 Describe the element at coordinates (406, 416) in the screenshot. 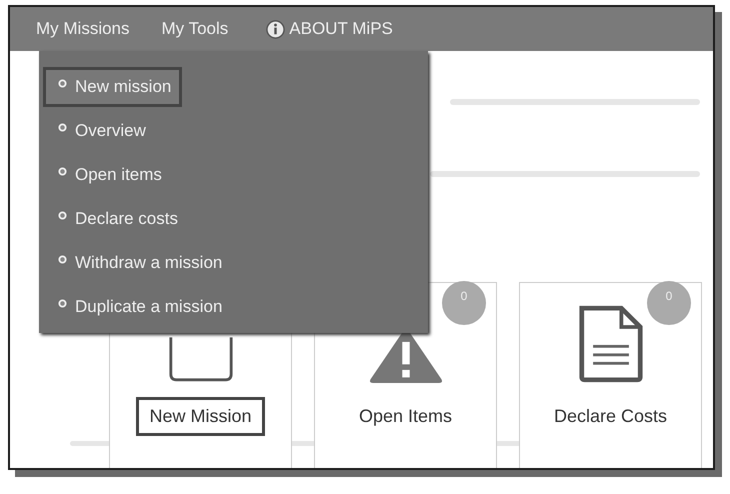

I see `tile-label: Open Items` at that location.